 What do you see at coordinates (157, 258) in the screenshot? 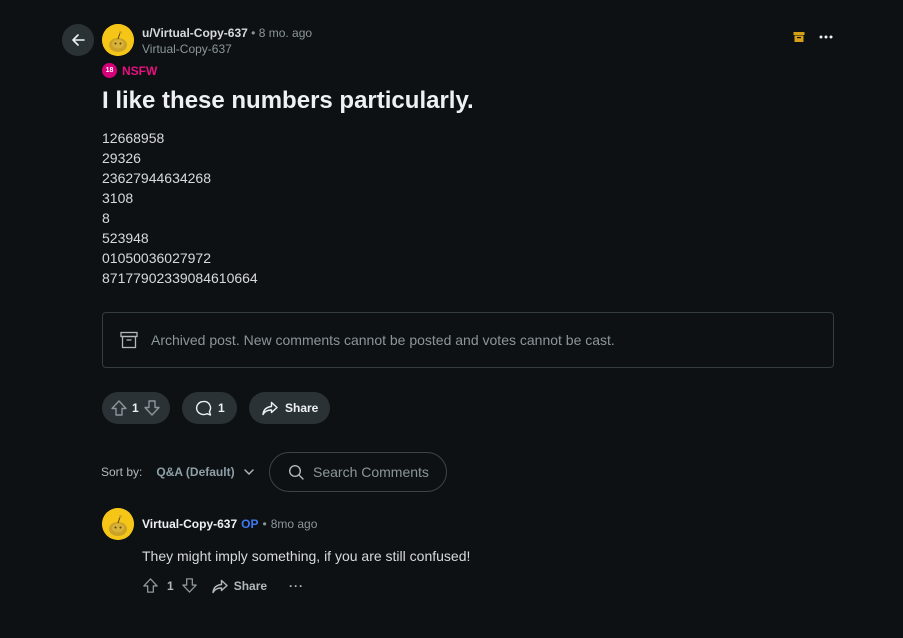
I see `body-line: 01050036027972` at bounding box center [157, 258].